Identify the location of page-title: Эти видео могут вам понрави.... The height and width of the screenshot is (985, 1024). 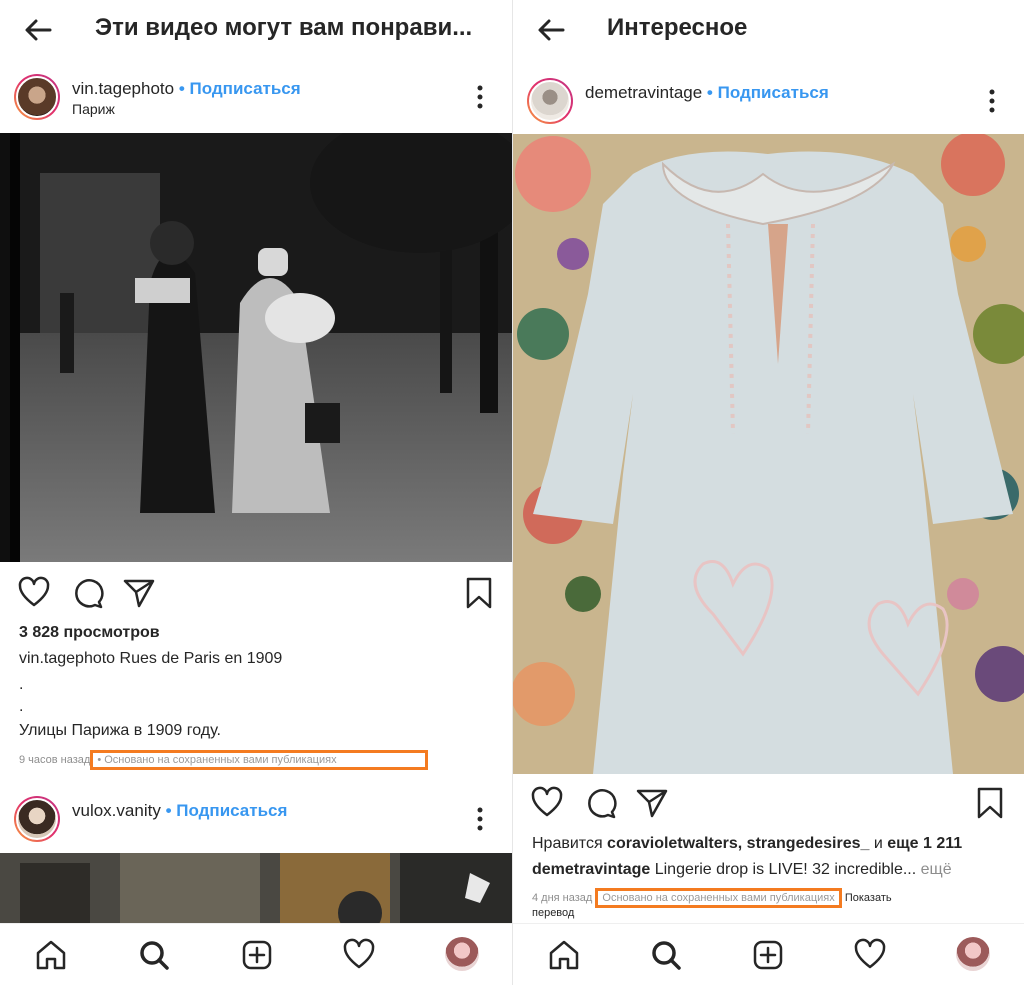
(284, 27).